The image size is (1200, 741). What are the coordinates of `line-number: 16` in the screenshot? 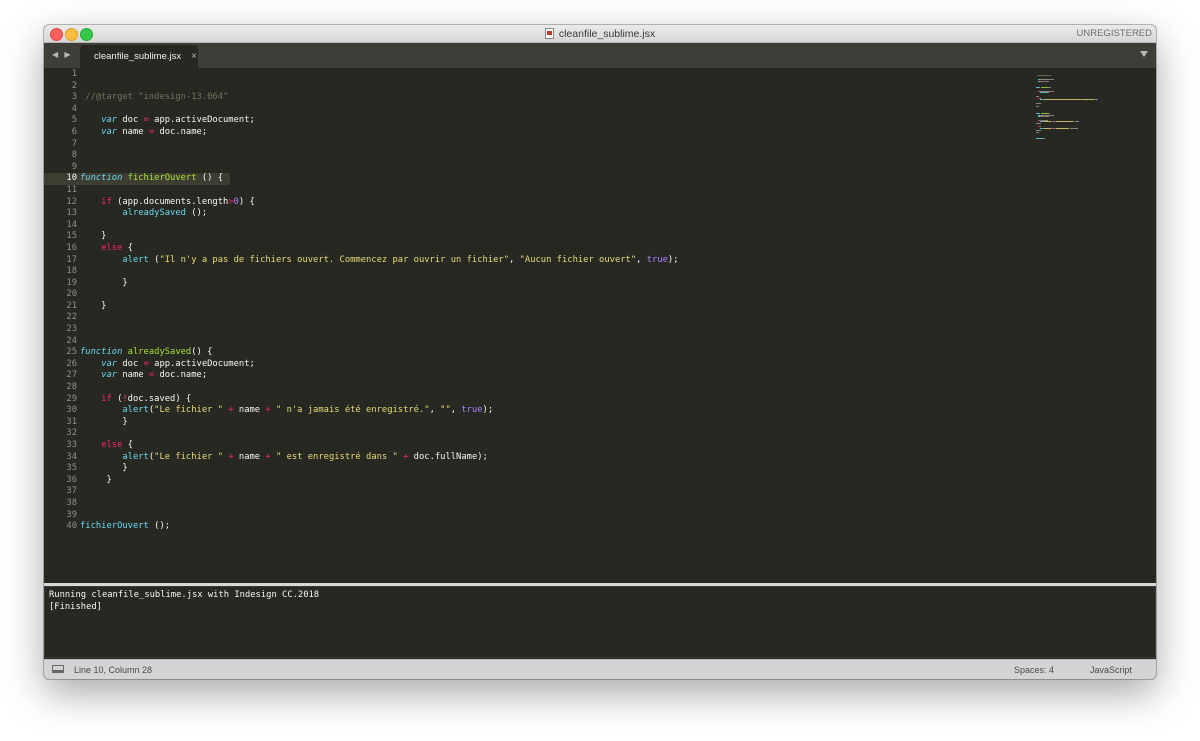 It's located at (71, 247).